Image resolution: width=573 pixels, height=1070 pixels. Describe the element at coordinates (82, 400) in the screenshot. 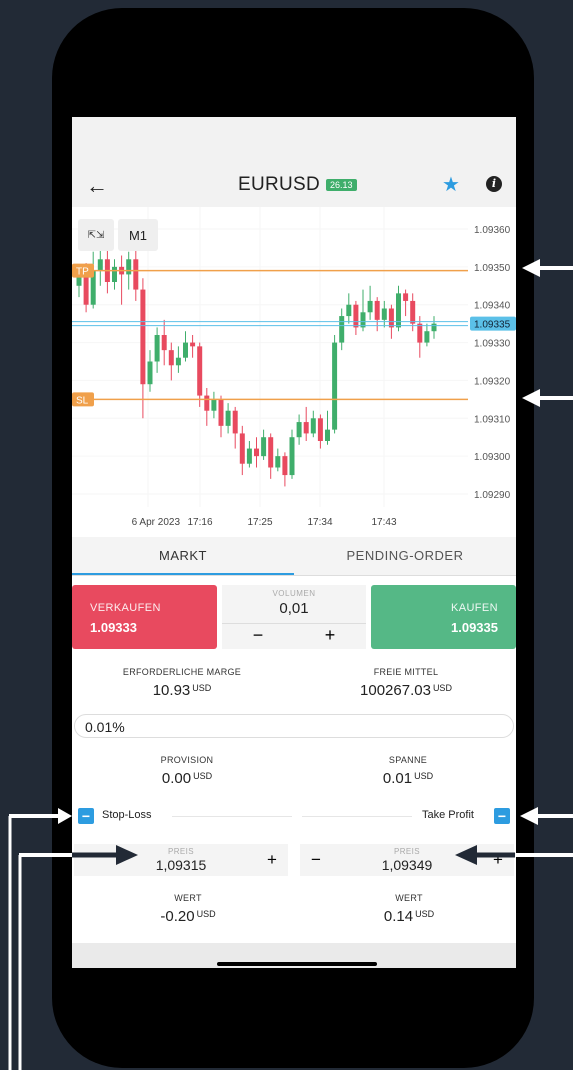

I see `sl-tag-label: SL` at that location.